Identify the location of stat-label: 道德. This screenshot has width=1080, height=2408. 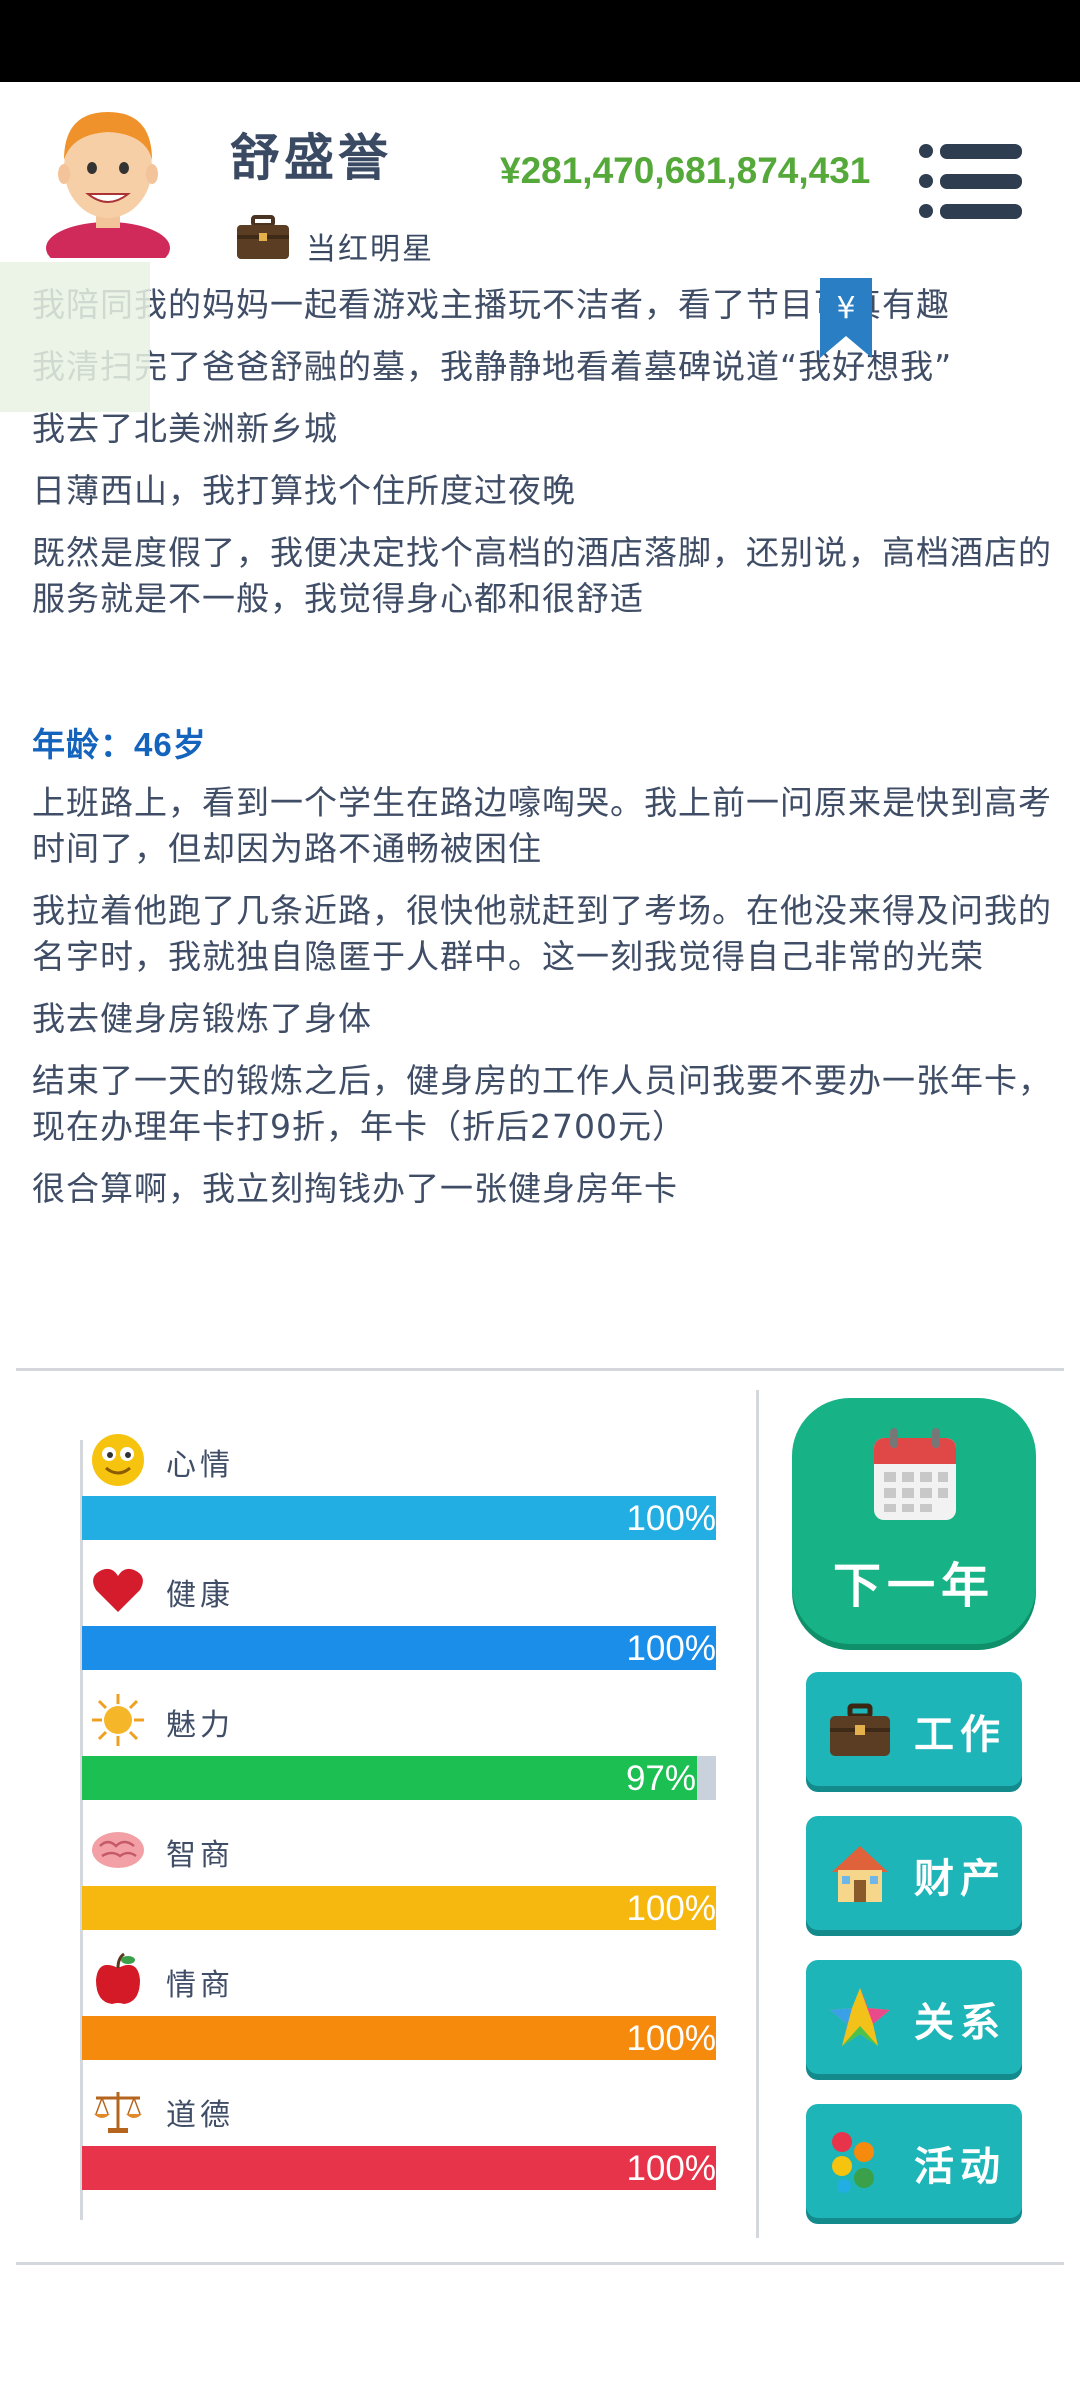
(200, 2115).